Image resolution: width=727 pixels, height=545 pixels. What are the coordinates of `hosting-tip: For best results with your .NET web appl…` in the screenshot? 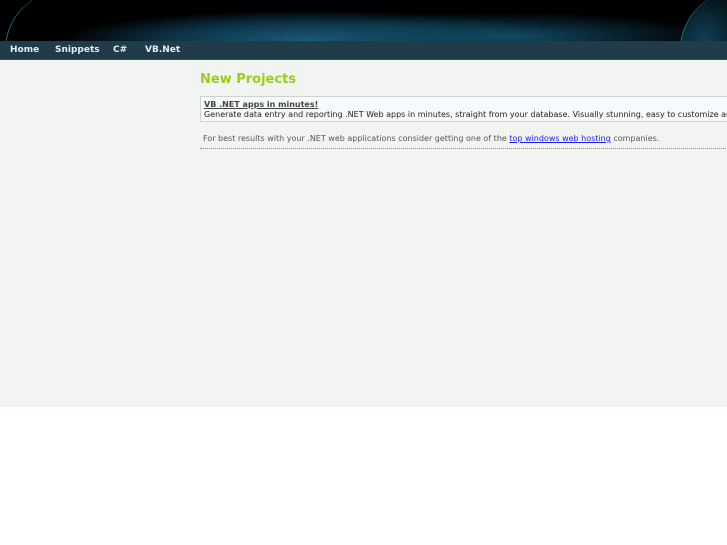 It's located at (463, 141).